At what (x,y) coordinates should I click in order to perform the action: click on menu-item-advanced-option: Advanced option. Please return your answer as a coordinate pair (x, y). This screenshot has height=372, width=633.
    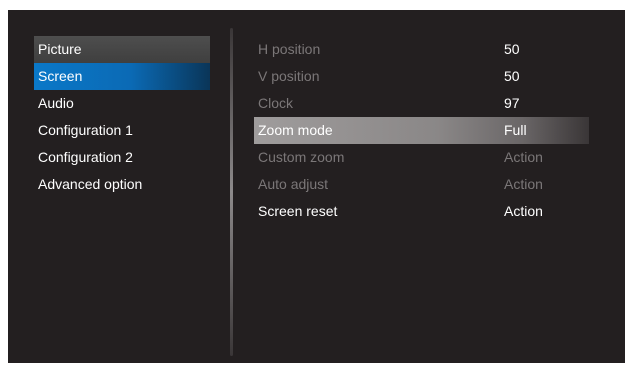
    Looking at the image, I should click on (122, 184).